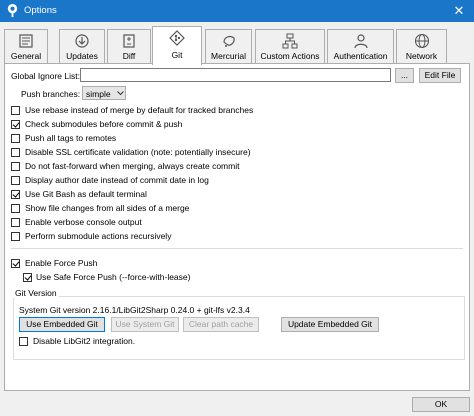  Describe the element at coordinates (62, 324) in the screenshot. I see `use-embedded-git-button: Use Embedded Git` at that location.